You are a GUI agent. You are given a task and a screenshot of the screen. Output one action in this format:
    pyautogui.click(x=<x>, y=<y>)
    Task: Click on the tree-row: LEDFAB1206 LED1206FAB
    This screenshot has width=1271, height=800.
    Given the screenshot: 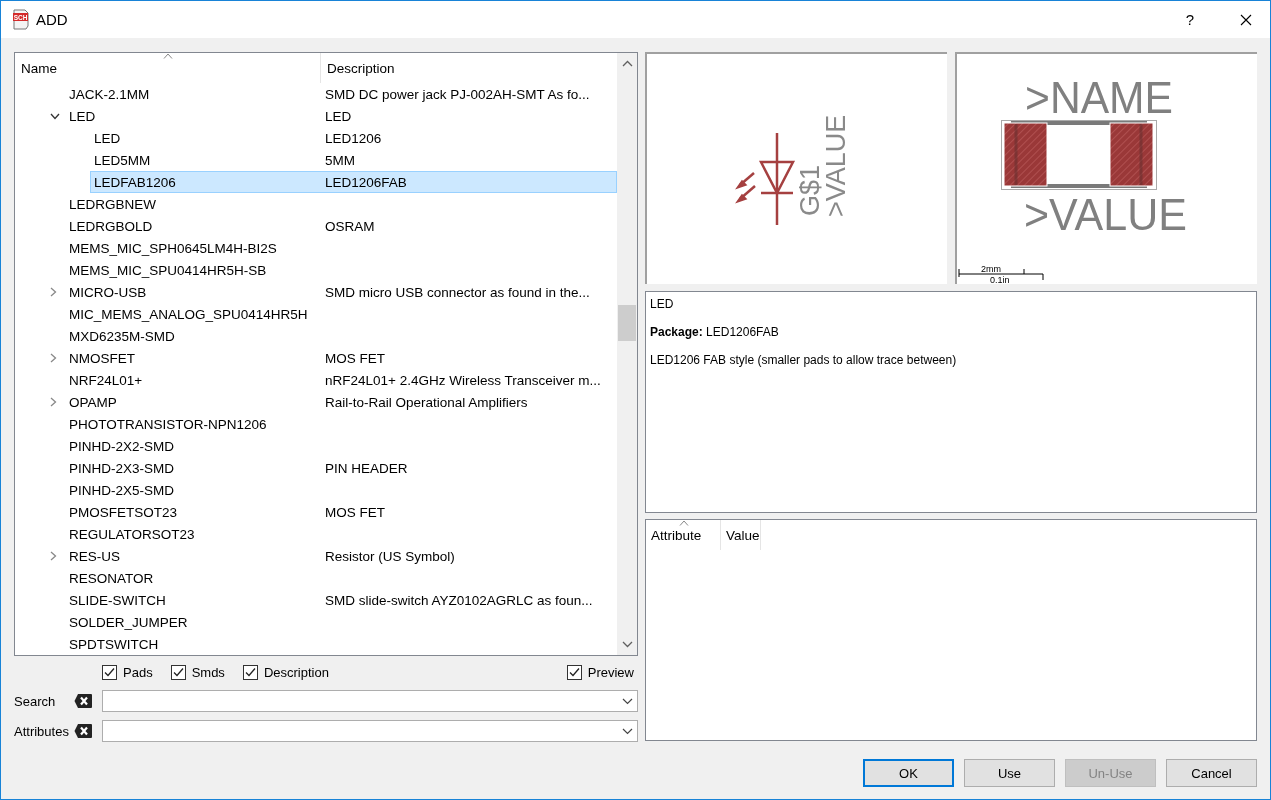 What is the action you would take?
    pyautogui.click(x=353, y=182)
    